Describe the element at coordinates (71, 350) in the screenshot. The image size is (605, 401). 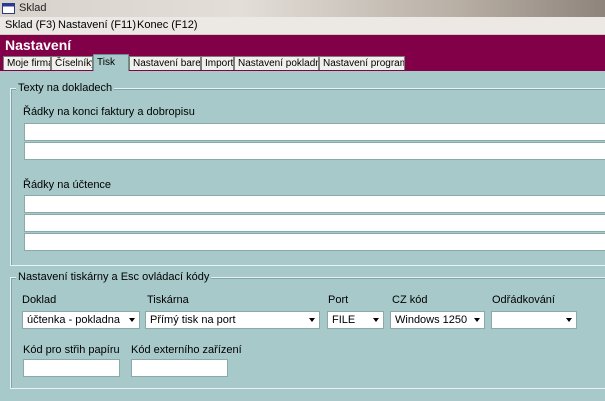
I see `strih-label: Kód pro střih papíru` at that location.